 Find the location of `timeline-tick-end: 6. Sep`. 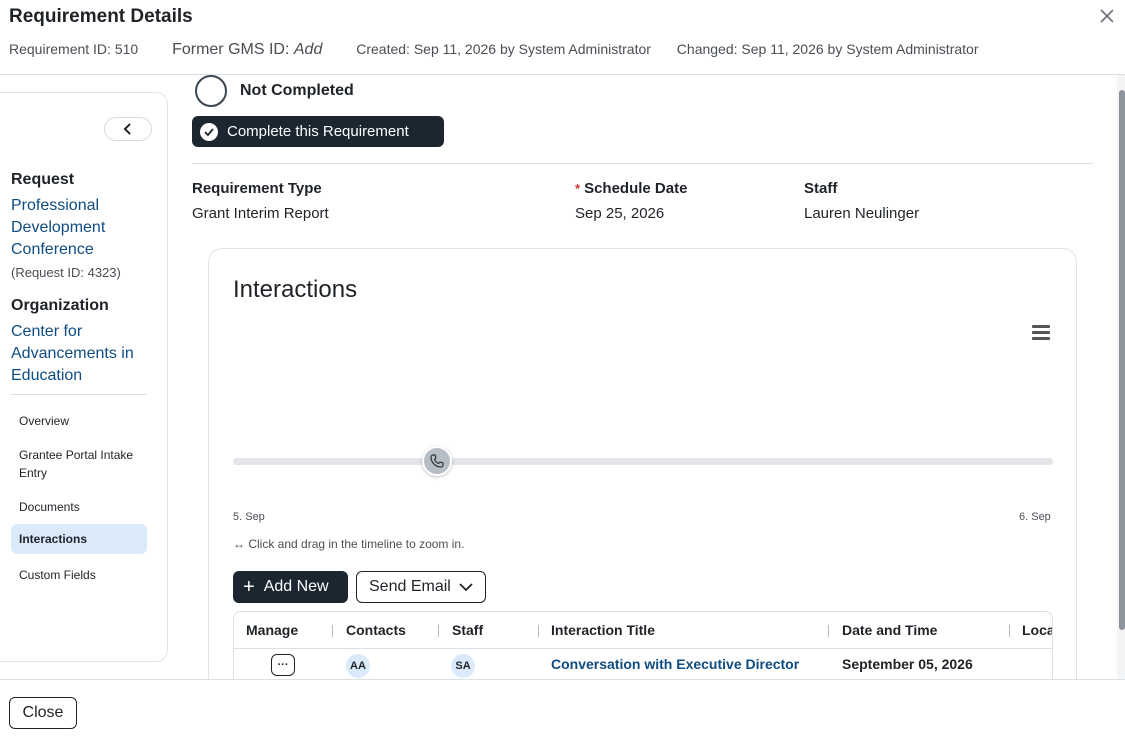

timeline-tick-end: 6. Sep is located at coordinates (1035, 517).